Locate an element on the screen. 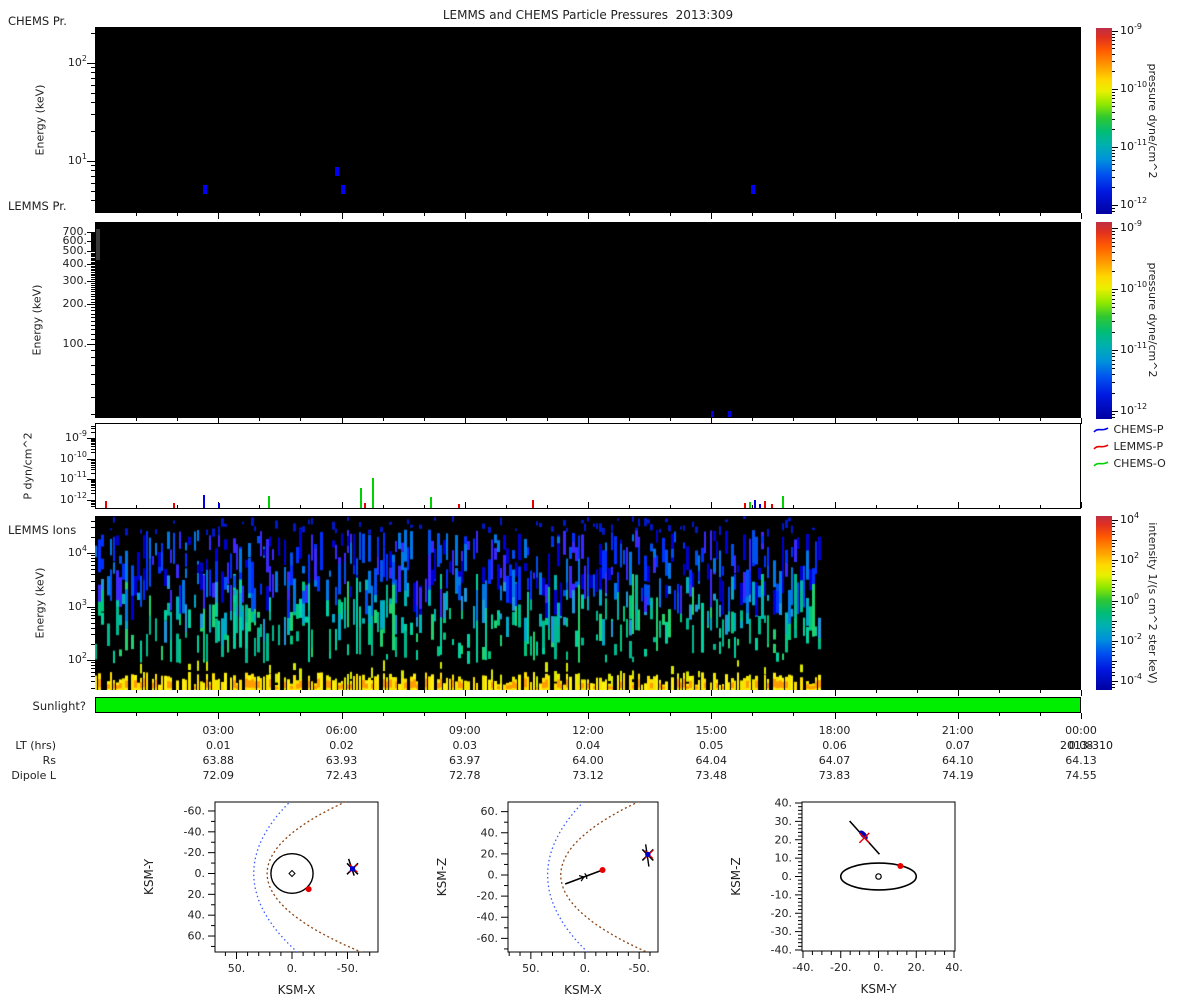  ephemeris-row-label: Rs is located at coordinates (49, 760).